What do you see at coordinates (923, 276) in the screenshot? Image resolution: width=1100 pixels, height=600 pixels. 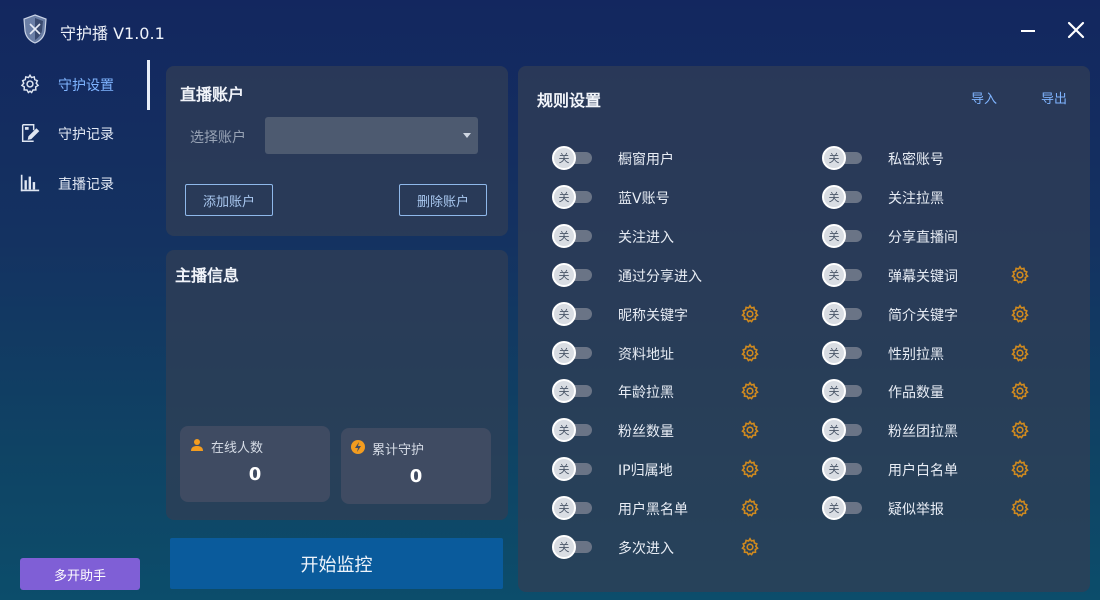 I see `rule-label: 弹幕关键词` at bounding box center [923, 276].